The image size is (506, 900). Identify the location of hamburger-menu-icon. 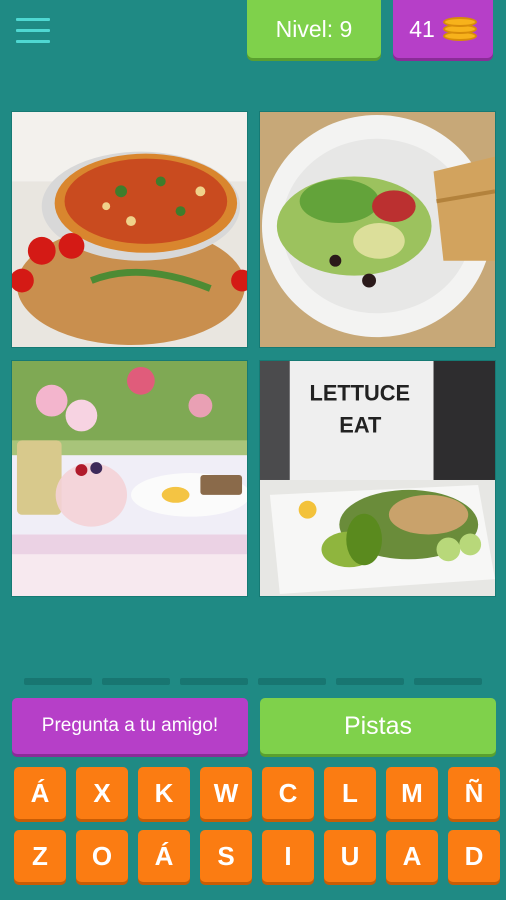
(33, 33).